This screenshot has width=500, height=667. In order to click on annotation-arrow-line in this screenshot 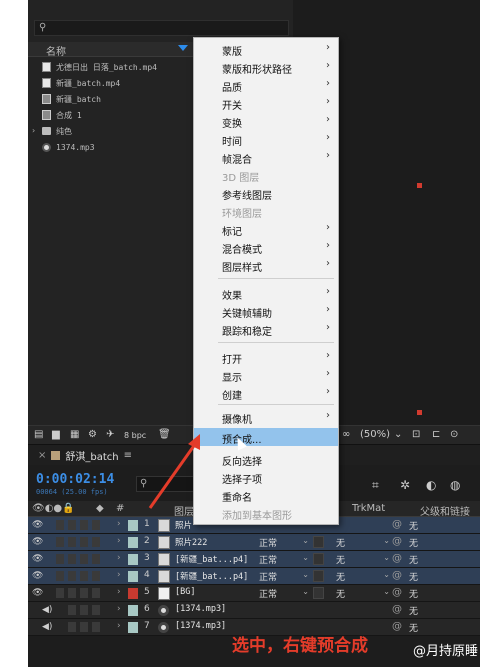, I will do `click(174, 474)`.